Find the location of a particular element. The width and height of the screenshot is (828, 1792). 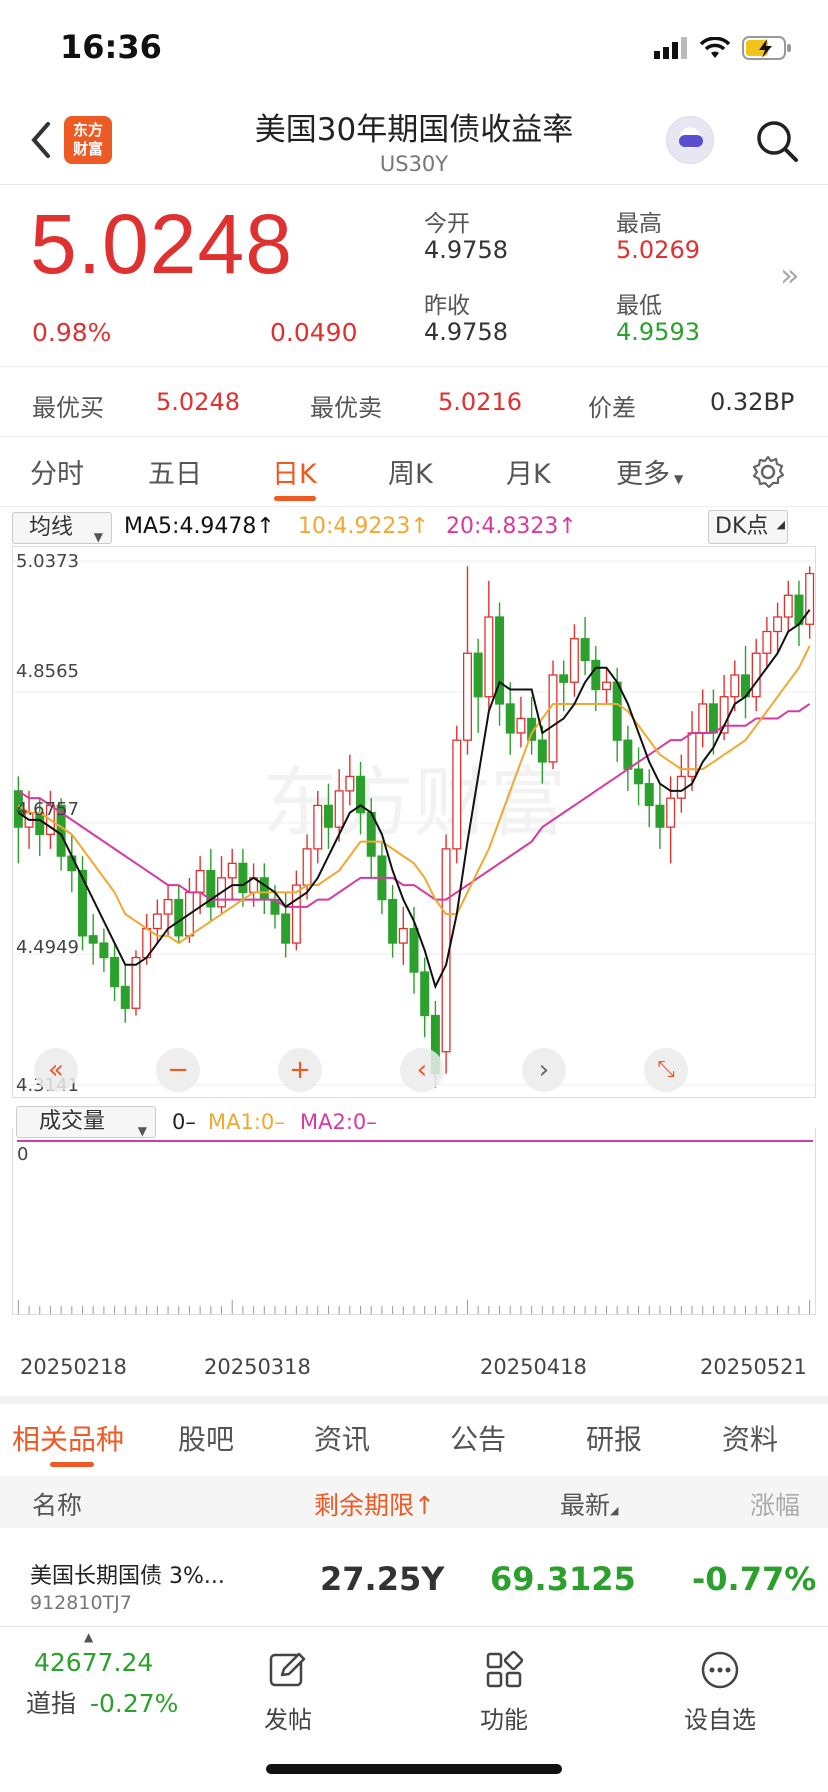

tabs-divider is located at coordinates (414, 506).